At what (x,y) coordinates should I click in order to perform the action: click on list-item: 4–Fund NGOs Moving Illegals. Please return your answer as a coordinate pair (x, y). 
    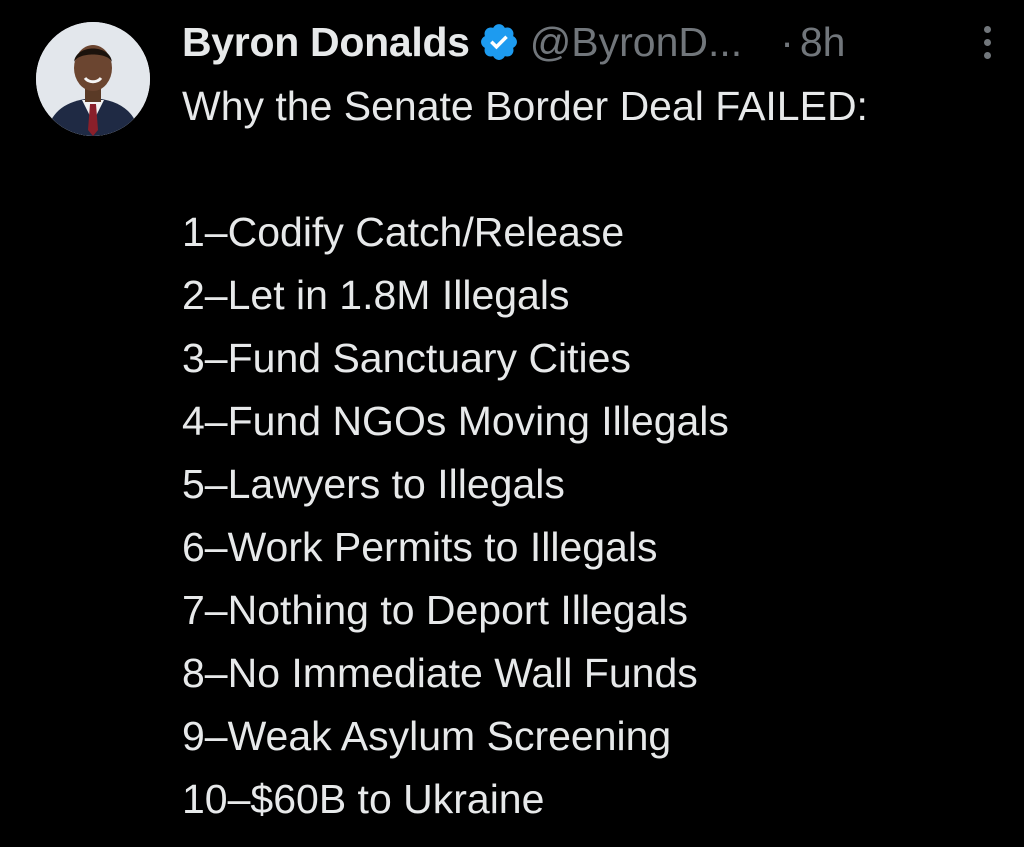
    Looking at the image, I should click on (455, 421).